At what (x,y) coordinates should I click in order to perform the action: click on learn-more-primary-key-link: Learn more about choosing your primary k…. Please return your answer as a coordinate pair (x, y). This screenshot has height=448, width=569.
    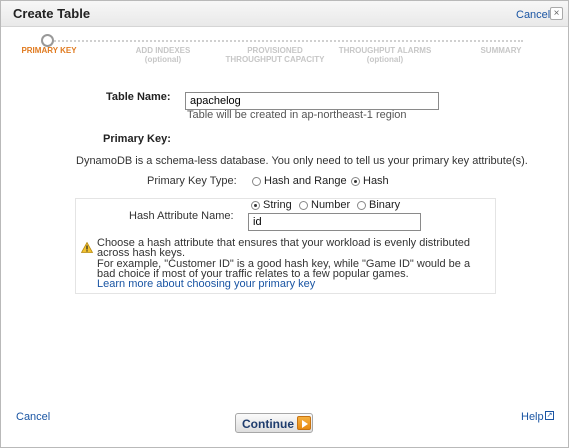
    Looking at the image, I should click on (206, 284).